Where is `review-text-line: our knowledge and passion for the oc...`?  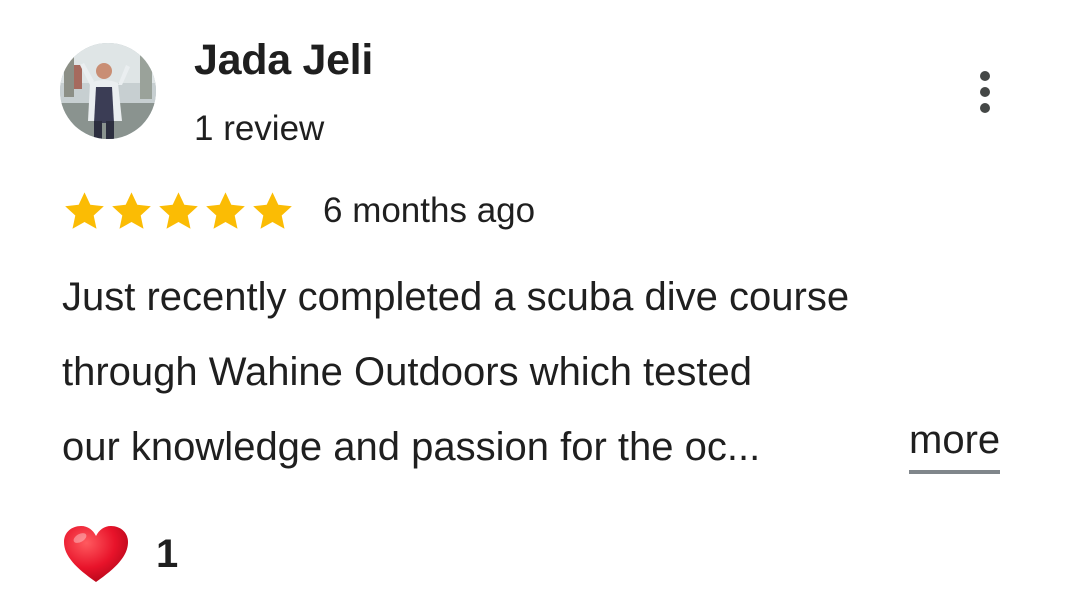
review-text-line: our knowledge and passion for the oc... is located at coordinates (411, 447).